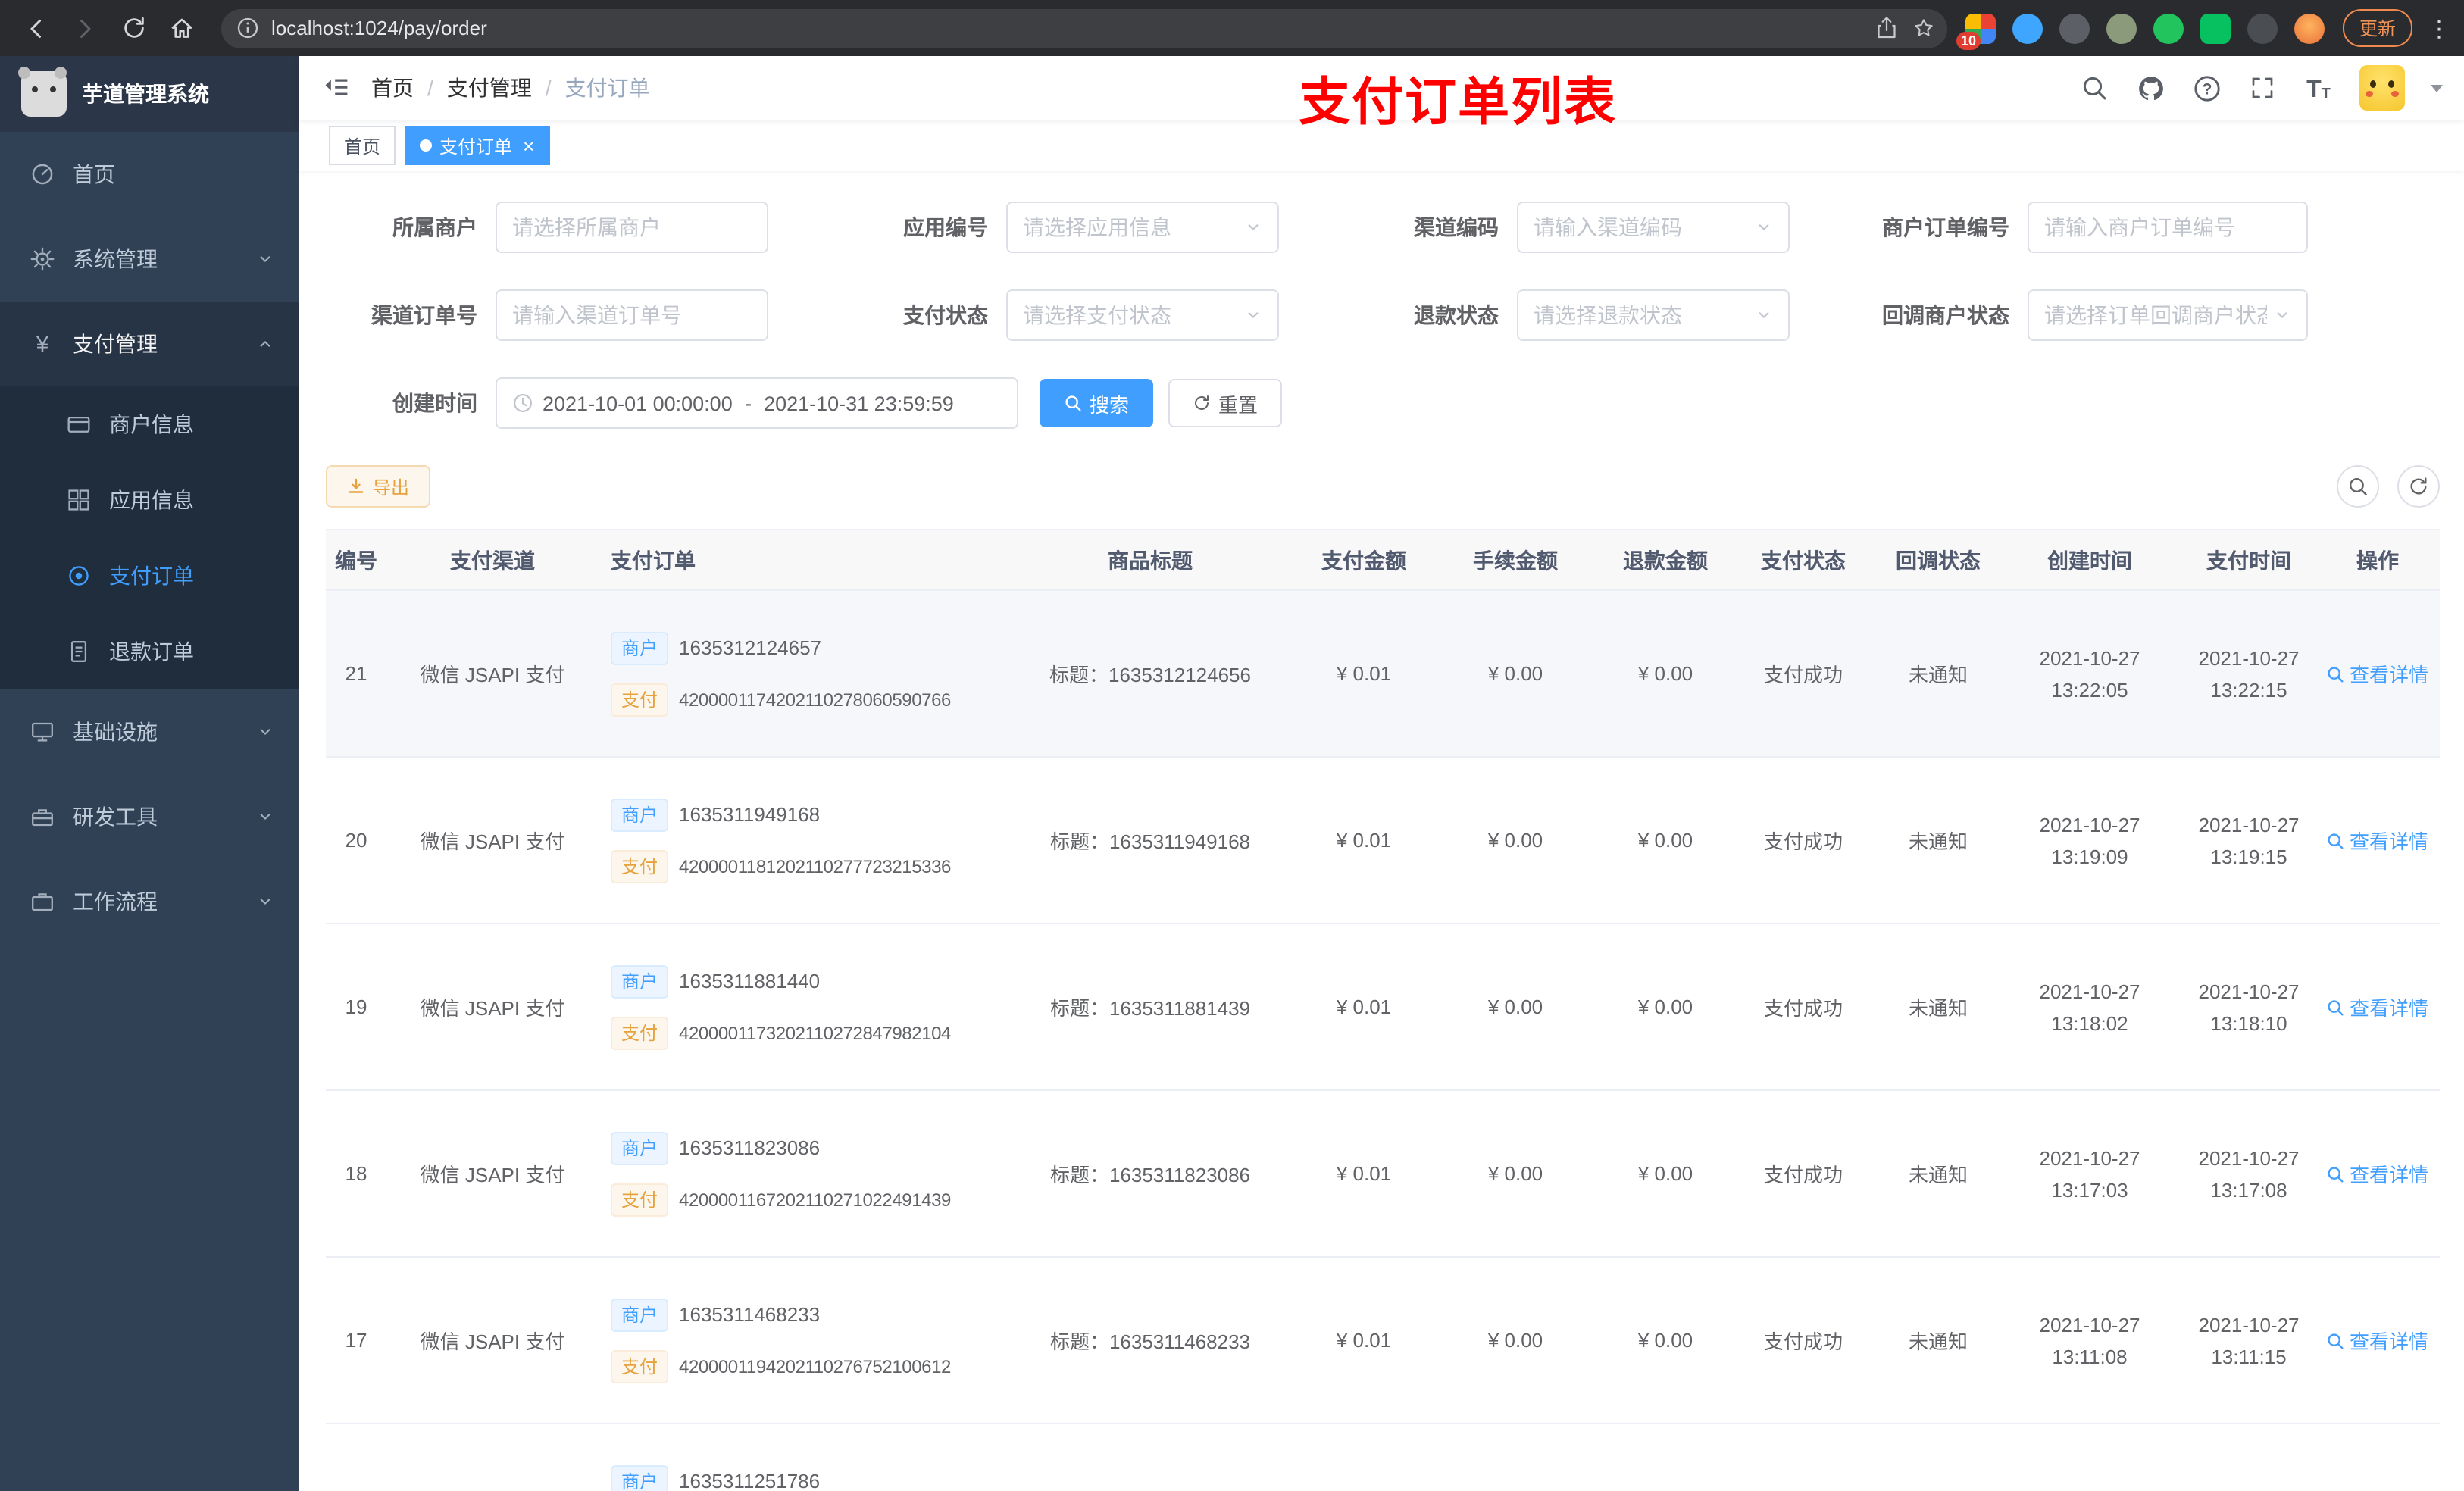  Describe the element at coordinates (2168, 28) in the screenshot. I see `extension-icon-green-circle` at that location.